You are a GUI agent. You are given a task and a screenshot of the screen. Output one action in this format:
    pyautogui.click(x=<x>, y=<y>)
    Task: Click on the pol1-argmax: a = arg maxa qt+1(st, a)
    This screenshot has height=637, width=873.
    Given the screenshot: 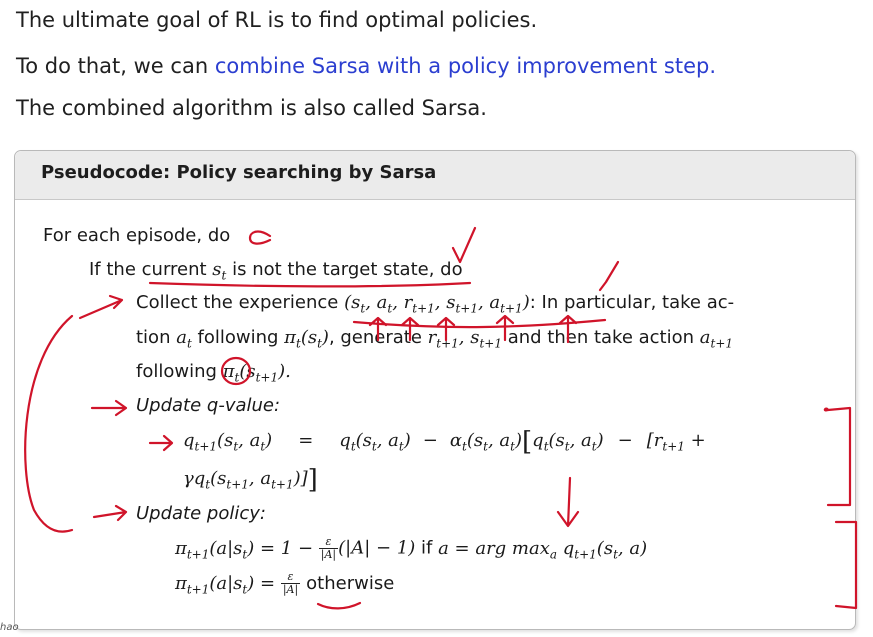 What is the action you would take?
    pyautogui.click(x=543, y=549)
    